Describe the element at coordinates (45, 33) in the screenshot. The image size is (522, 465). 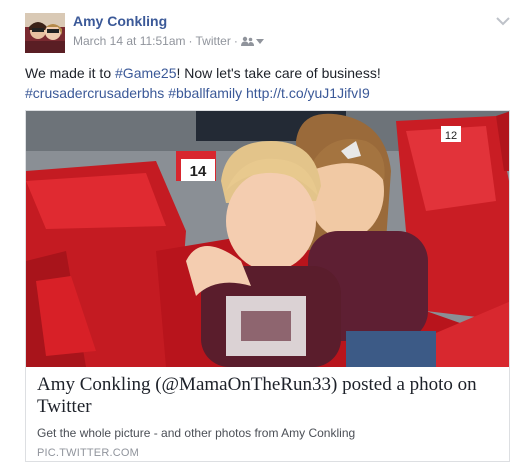
I see `avatar` at that location.